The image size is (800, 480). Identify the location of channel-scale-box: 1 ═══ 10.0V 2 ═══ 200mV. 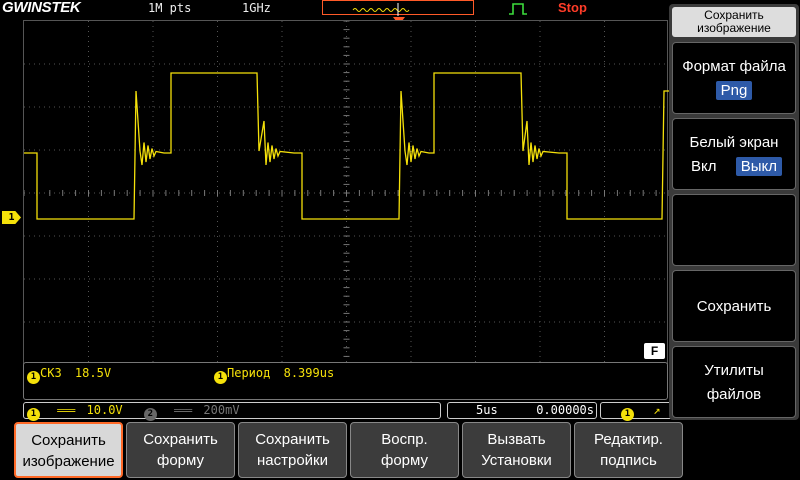
(232, 411).